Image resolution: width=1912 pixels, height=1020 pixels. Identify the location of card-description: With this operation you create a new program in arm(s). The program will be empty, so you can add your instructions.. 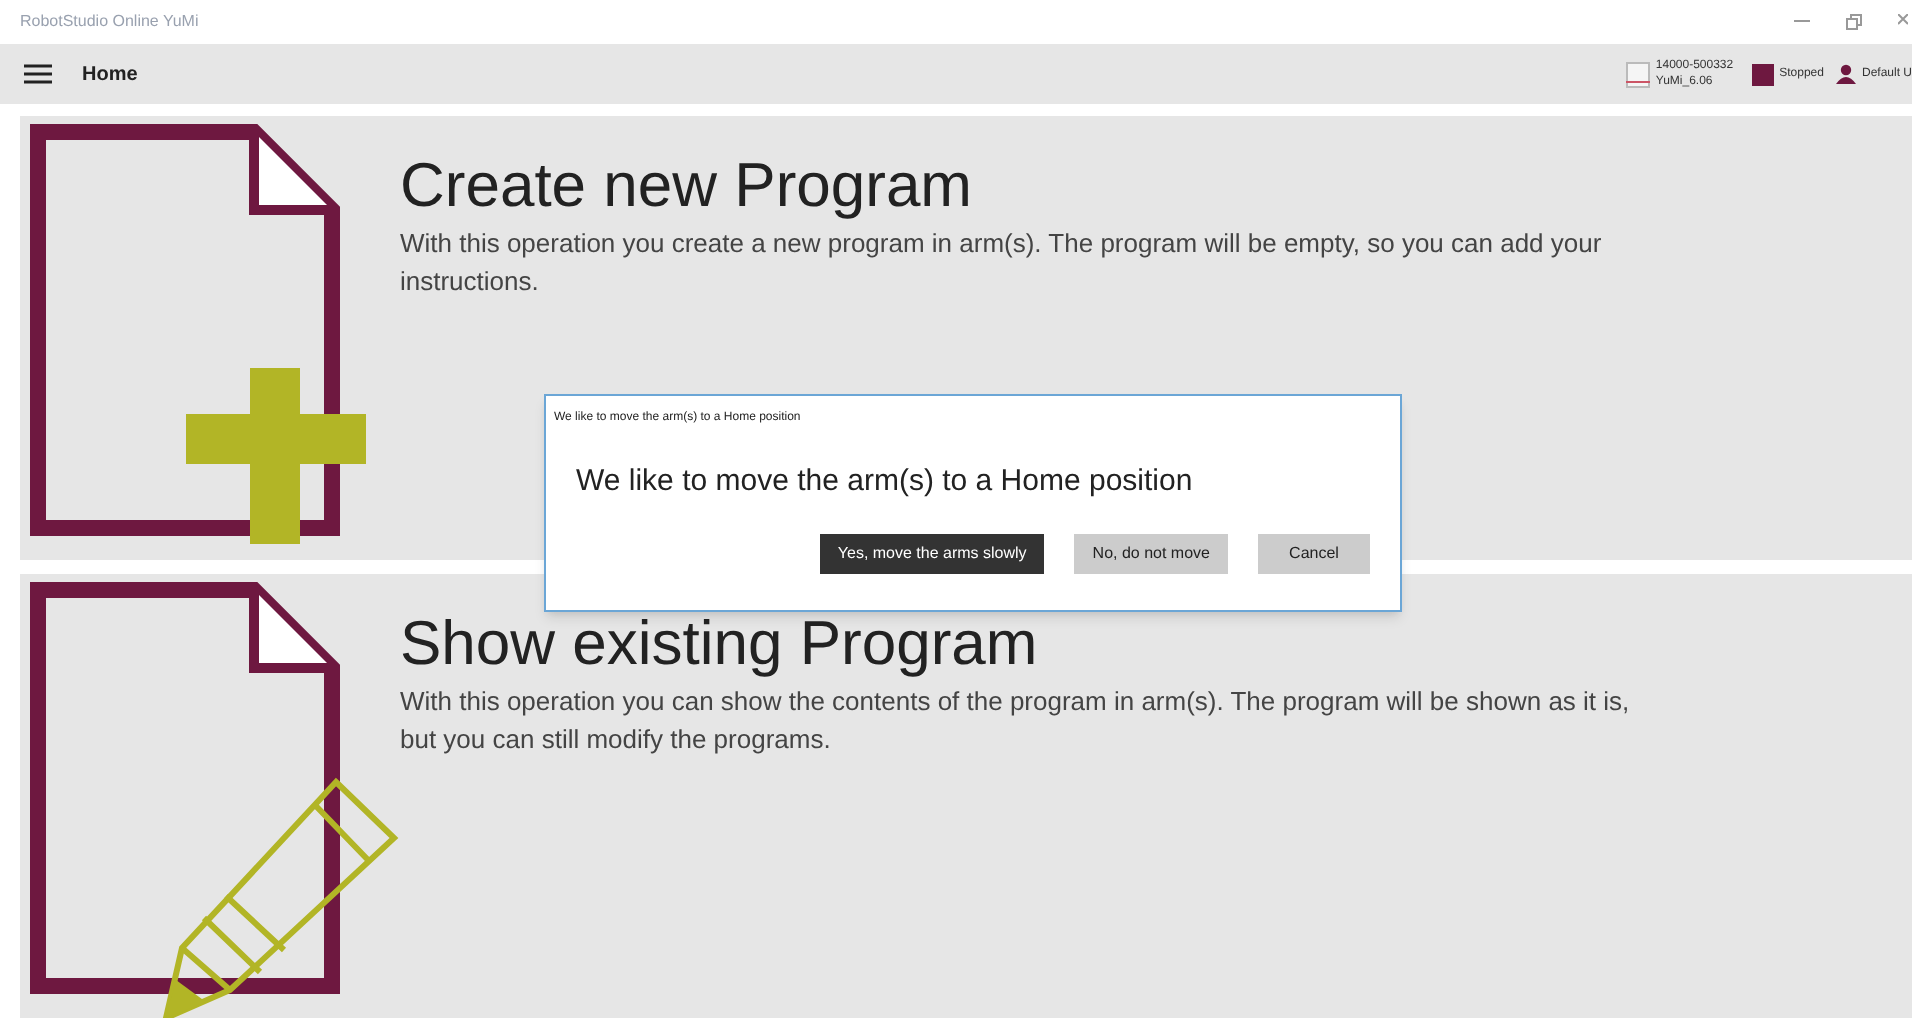
(1002, 263).